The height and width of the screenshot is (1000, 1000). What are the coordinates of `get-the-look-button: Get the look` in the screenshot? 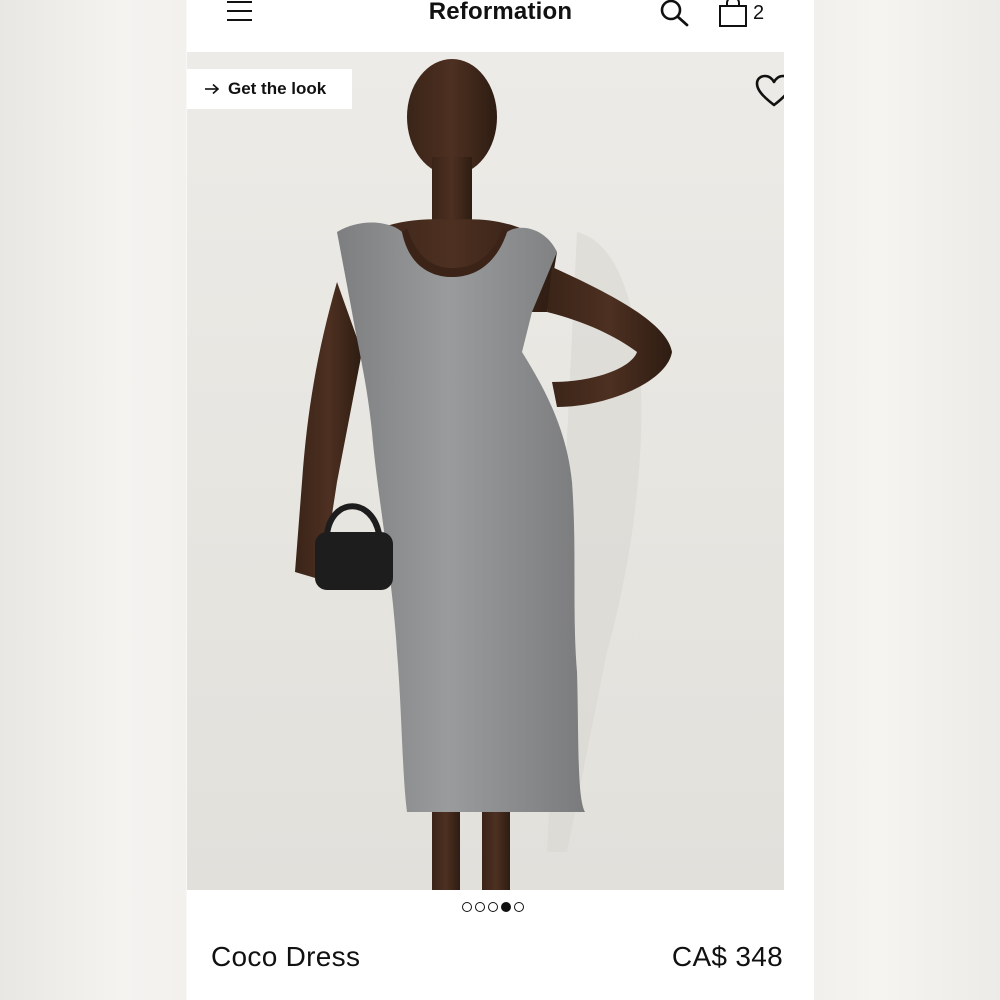 It's located at (269, 89).